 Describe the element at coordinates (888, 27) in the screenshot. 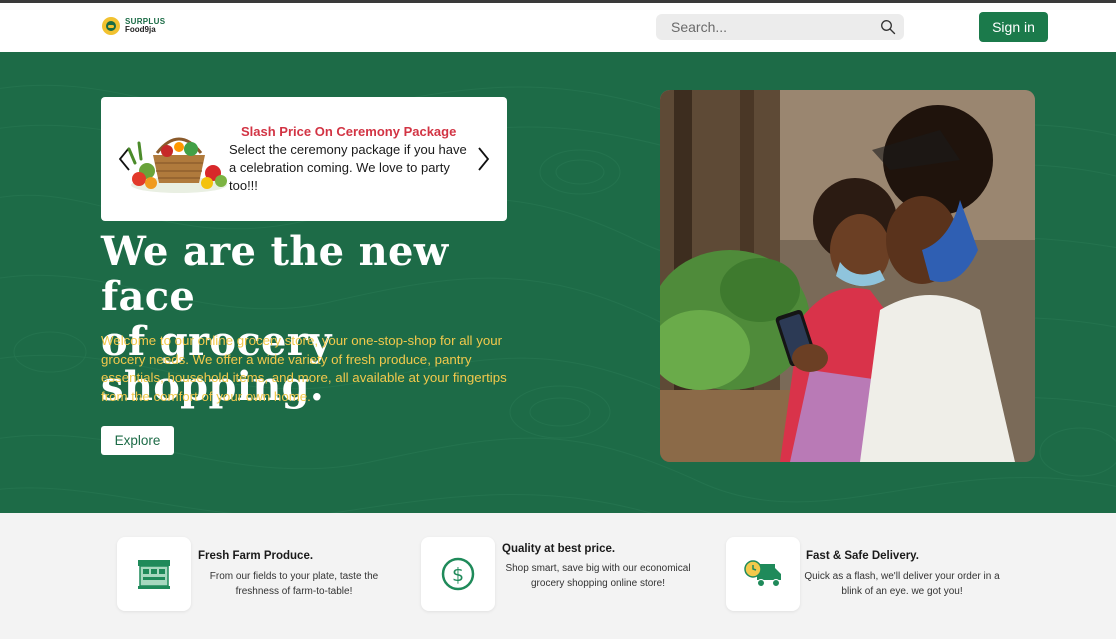

I see `search-icon` at that location.